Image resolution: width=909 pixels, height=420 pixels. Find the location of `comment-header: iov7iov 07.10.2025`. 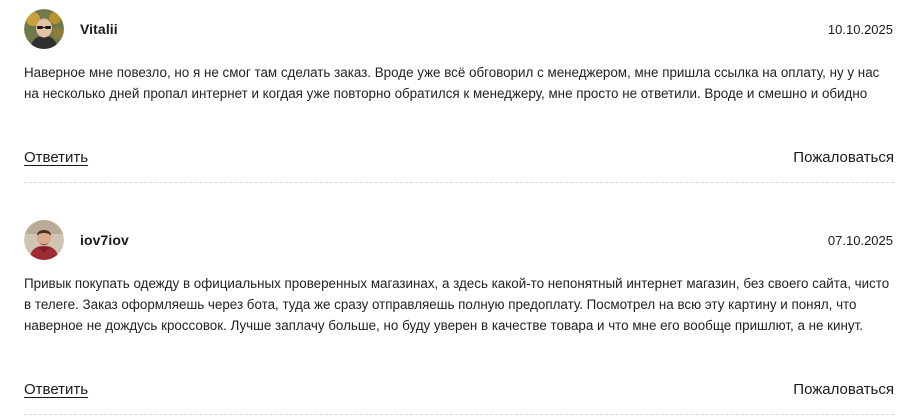

comment-header: iov7iov 07.10.2025 is located at coordinates (459, 240).